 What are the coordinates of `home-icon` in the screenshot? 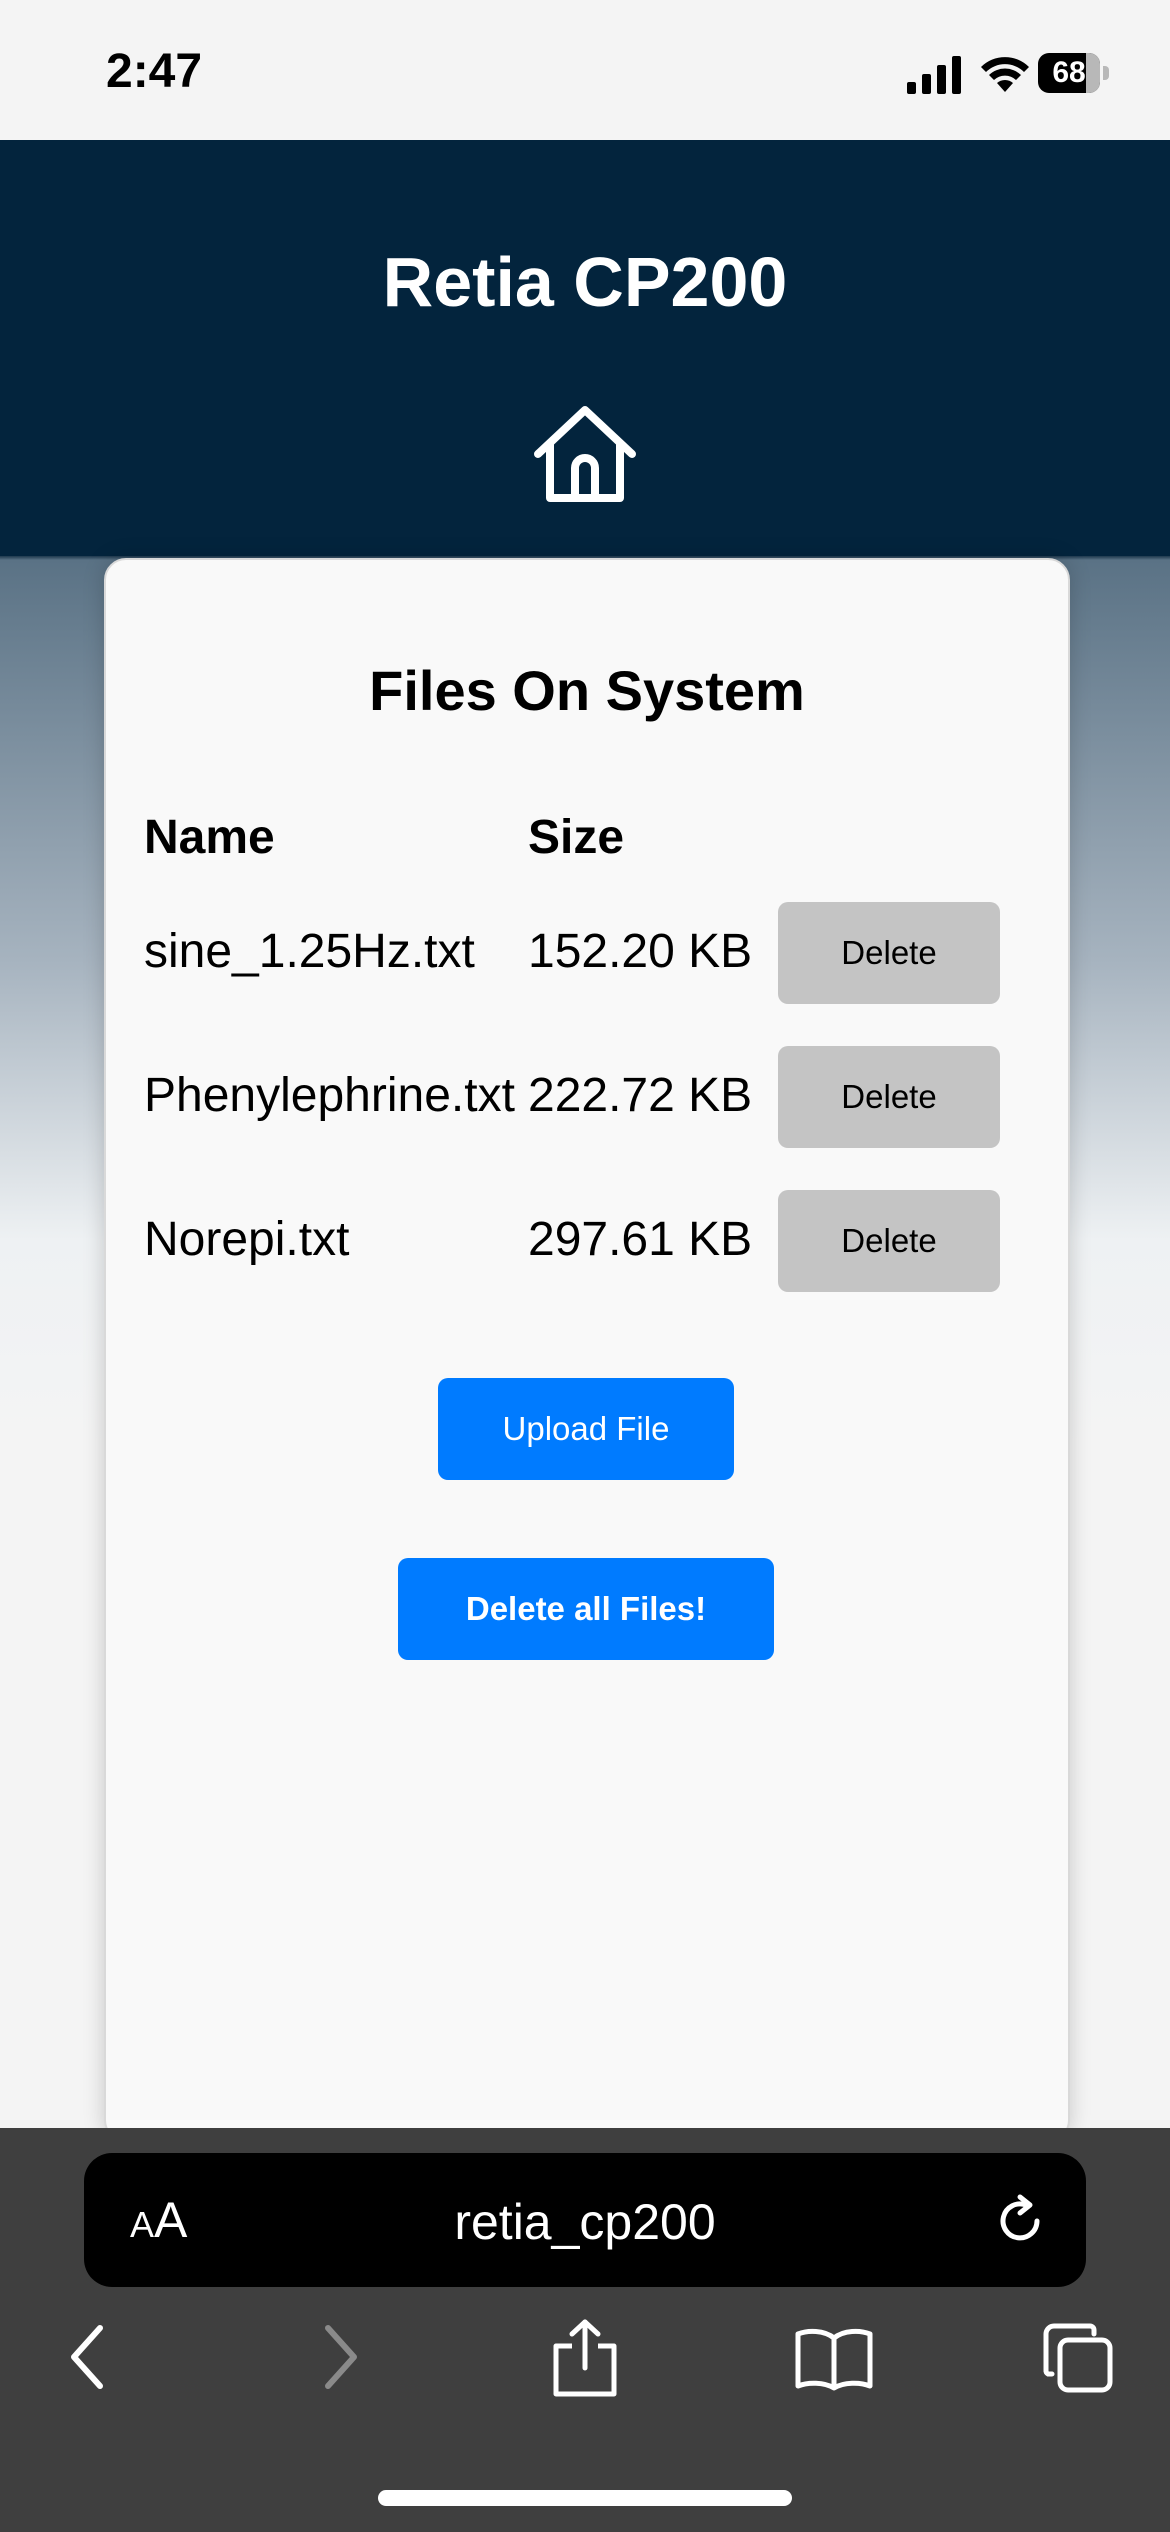 It's located at (585, 454).